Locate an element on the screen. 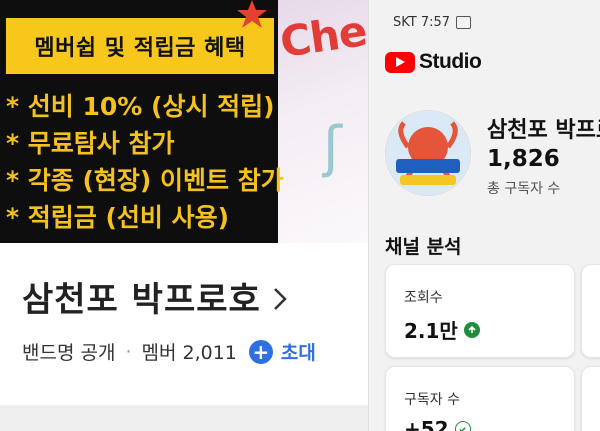 This screenshot has height=431, width=600. card-label: 구독자 수 is located at coordinates (432, 400).